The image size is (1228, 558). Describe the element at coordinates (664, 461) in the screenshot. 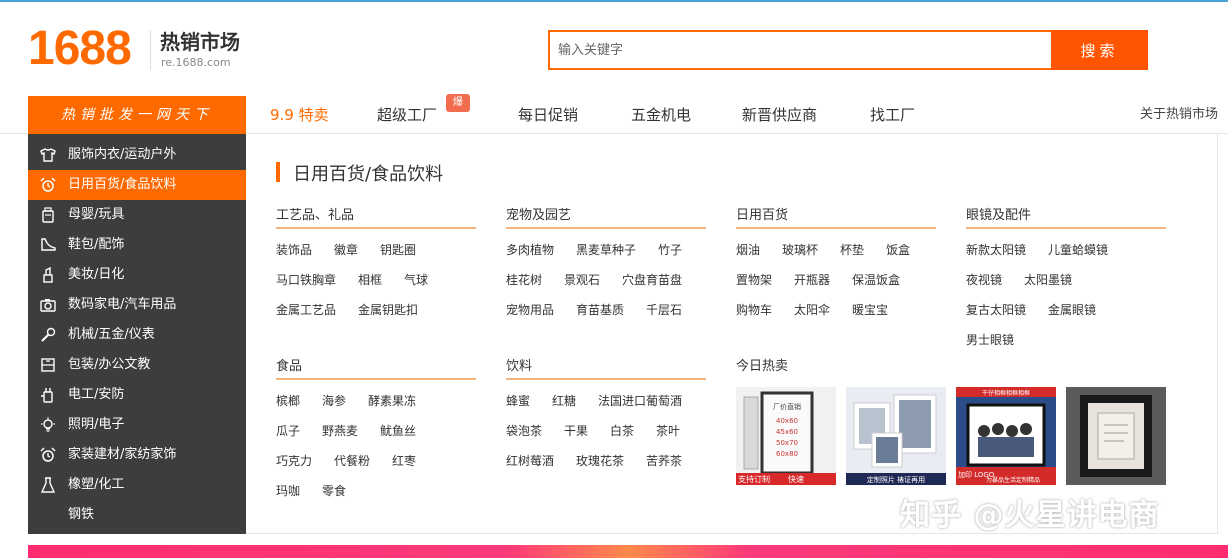

I see `link-item: 苦荞茶` at that location.